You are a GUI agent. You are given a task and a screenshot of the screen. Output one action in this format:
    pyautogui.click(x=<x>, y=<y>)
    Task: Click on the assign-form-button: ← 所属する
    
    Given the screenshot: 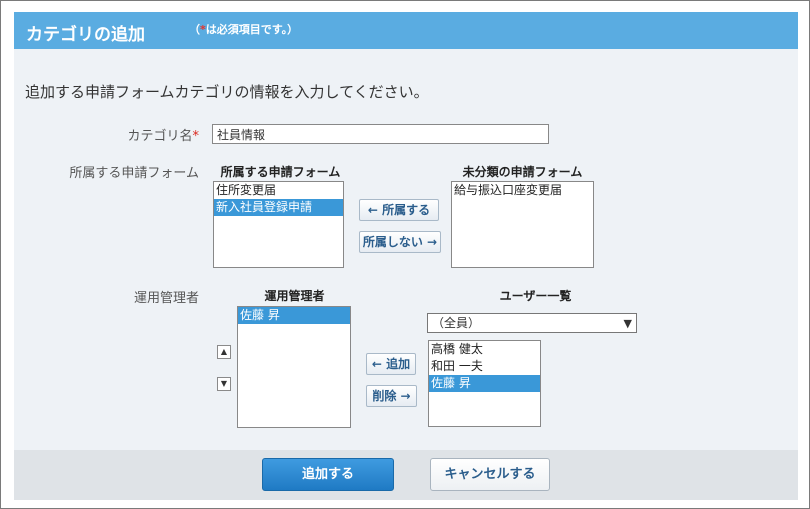 What is the action you would take?
    pyautogui.click(x=399, y=210)
    